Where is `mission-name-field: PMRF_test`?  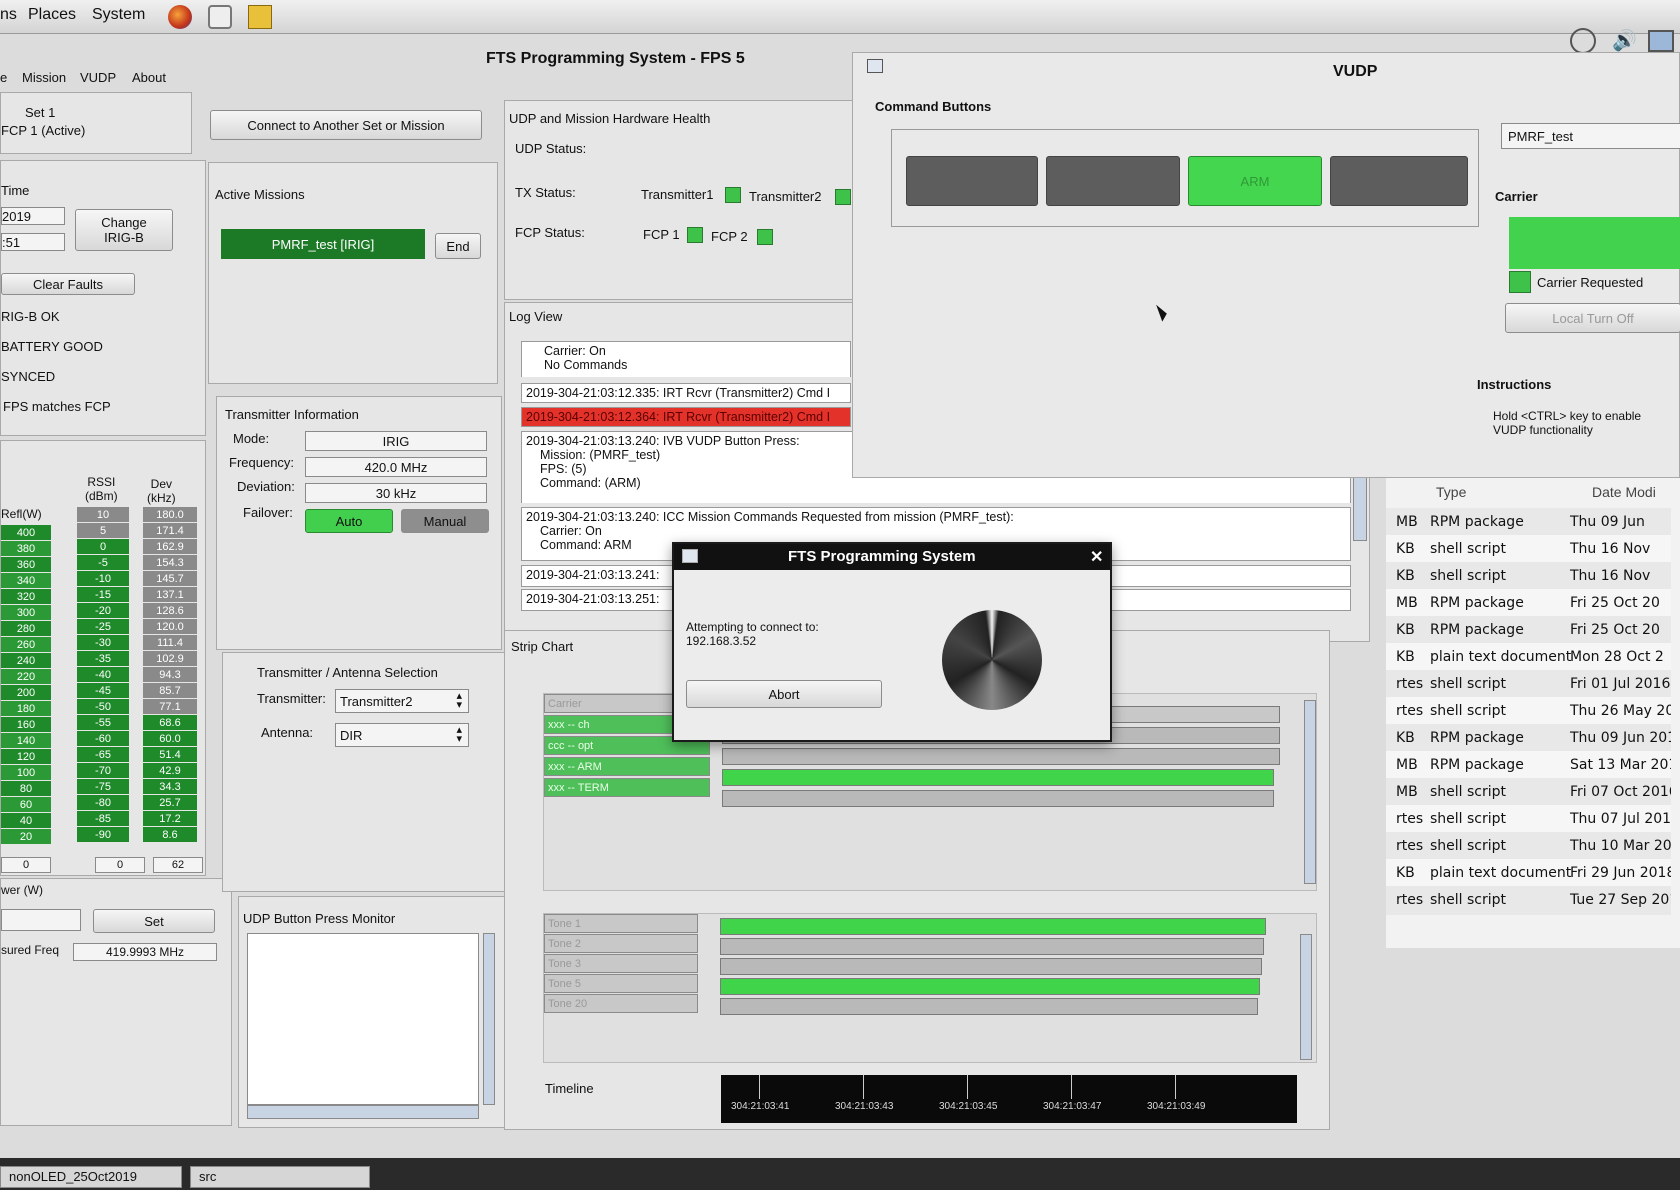
mission-name-field: PMRF_test is located at coordinates (1590, 136).